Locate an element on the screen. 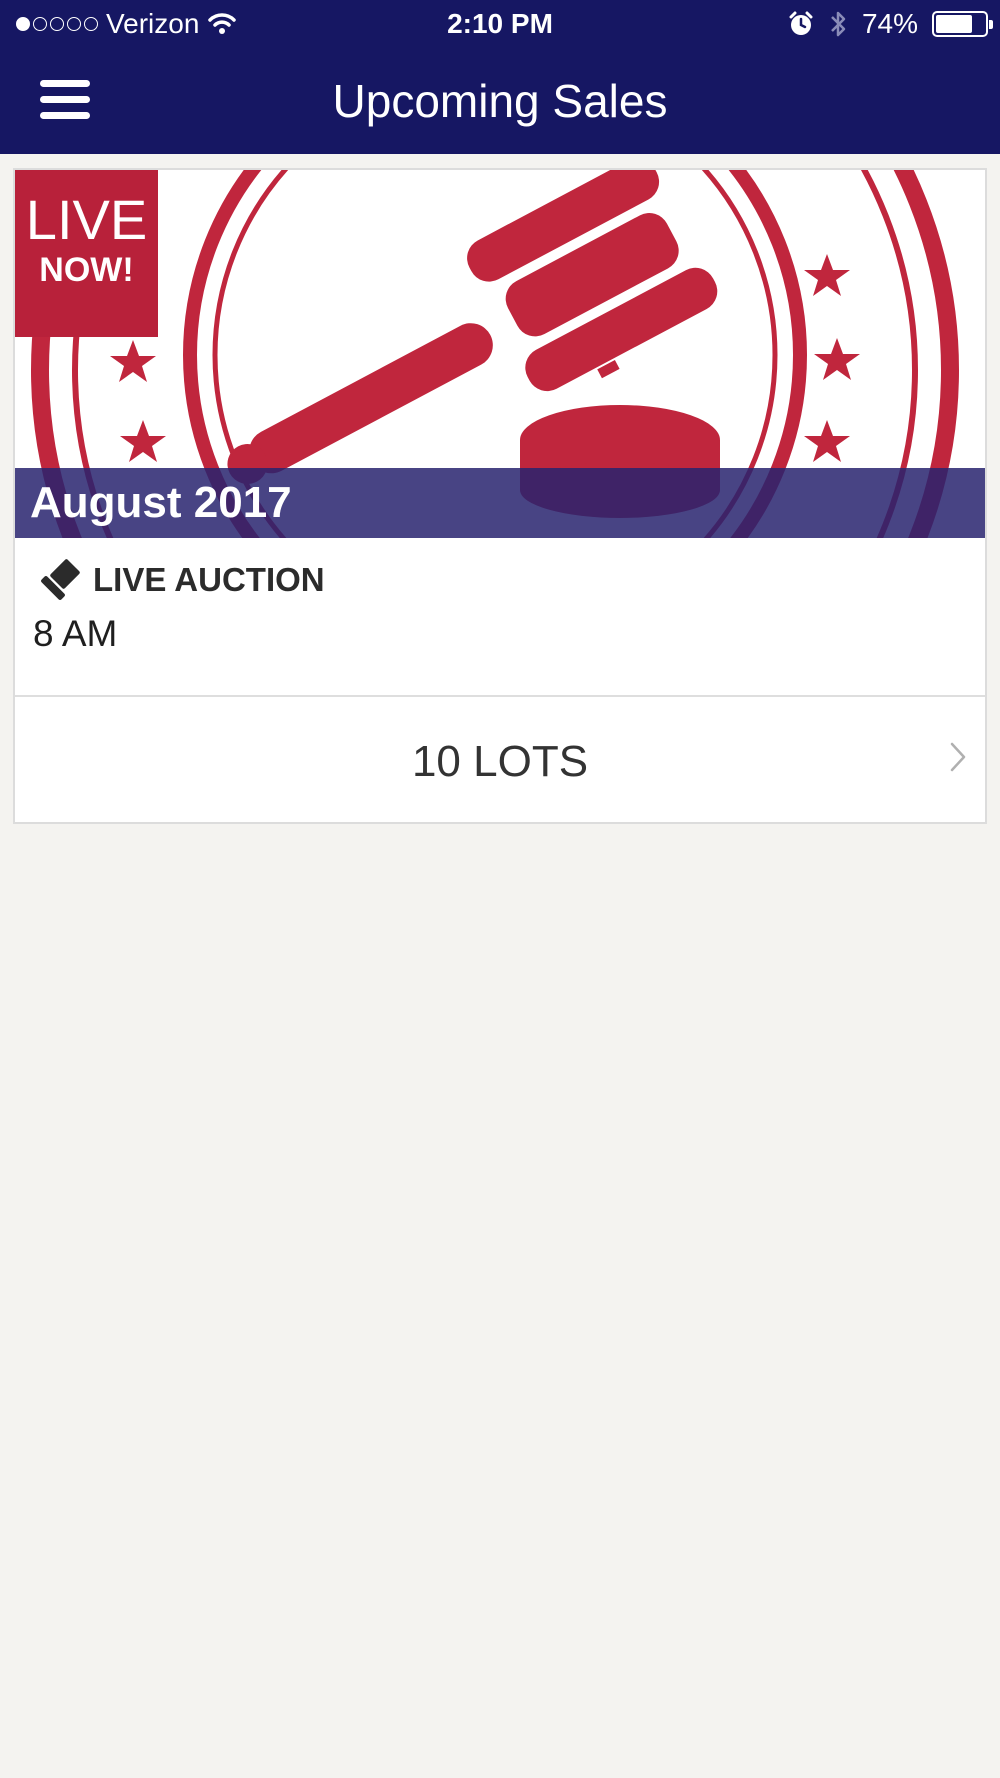 The height and width of the screenshot is (1778, 1000). sale-title-bar: August 2017 is located at coordinates (500, 503).